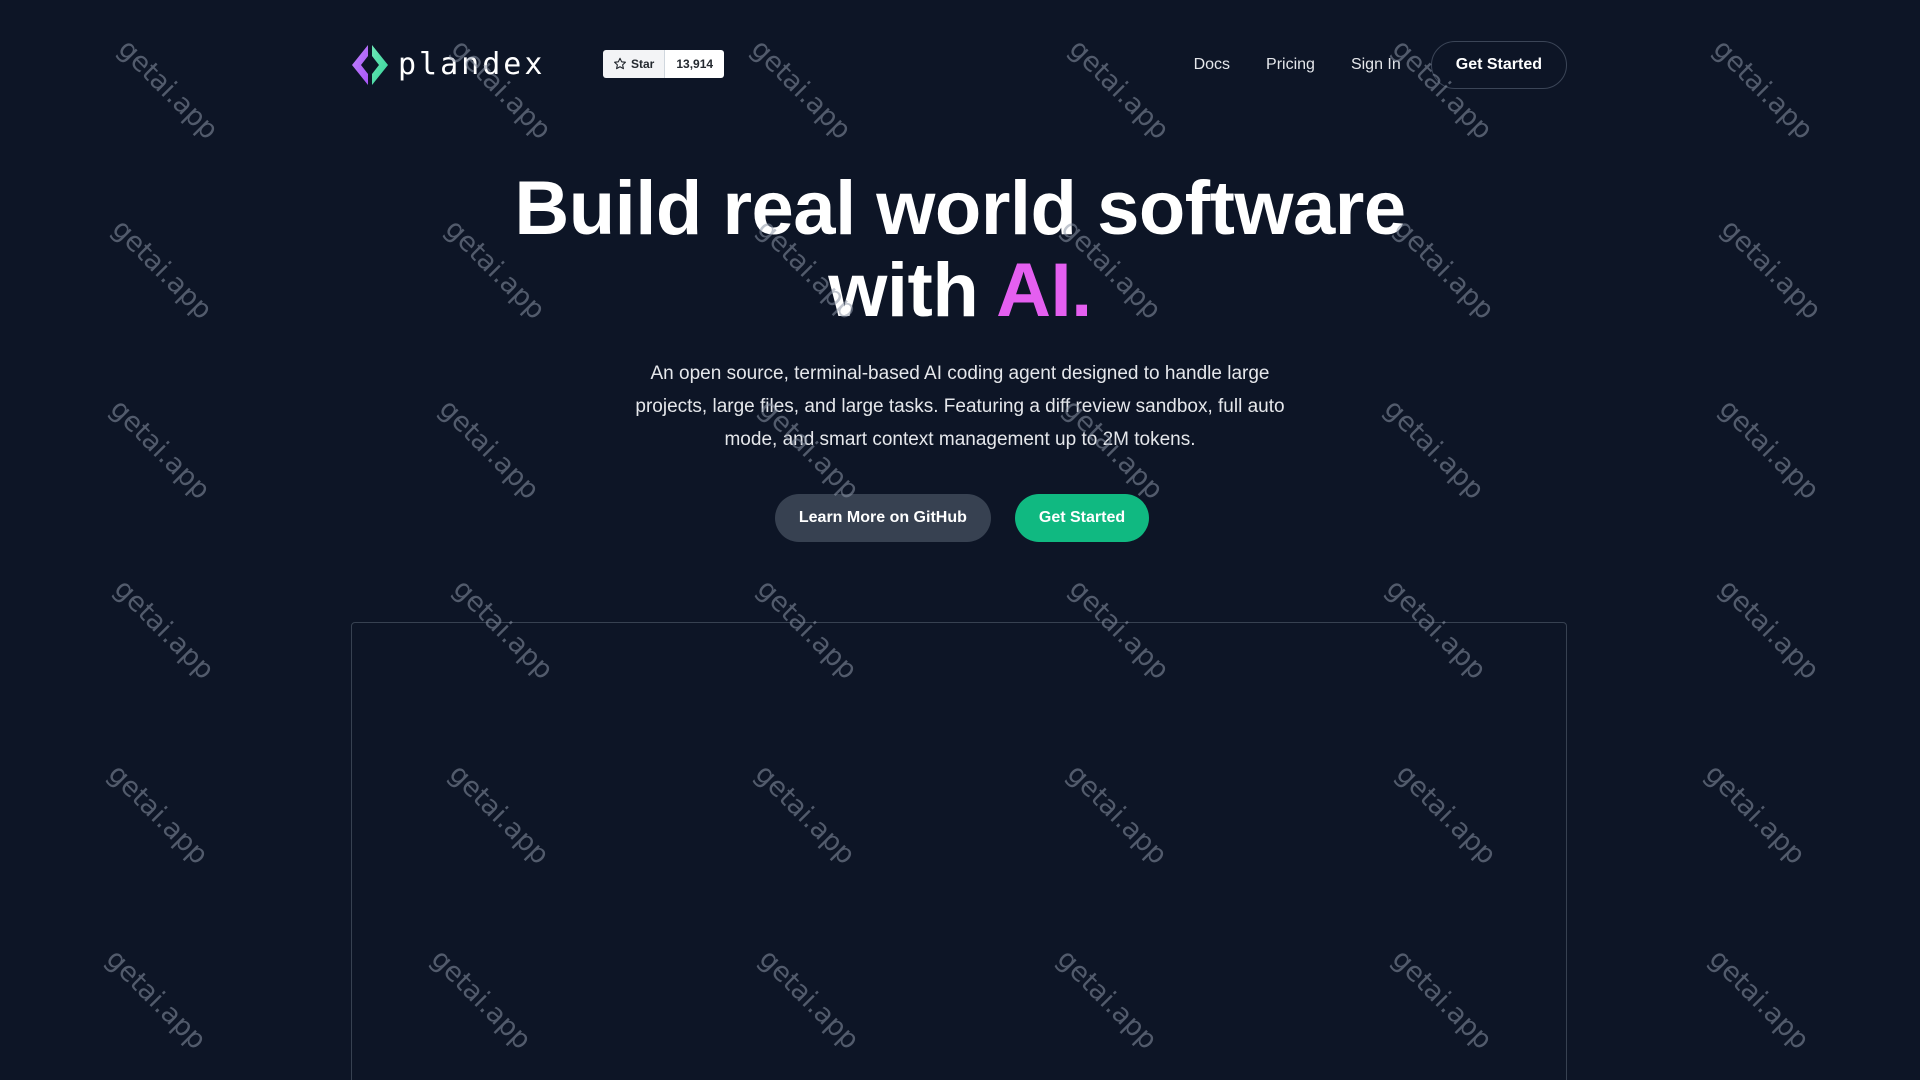 The height and width of the screenshot is (1080, 1920). I want to click on hero-title-prefix: with, so click(912, 290).